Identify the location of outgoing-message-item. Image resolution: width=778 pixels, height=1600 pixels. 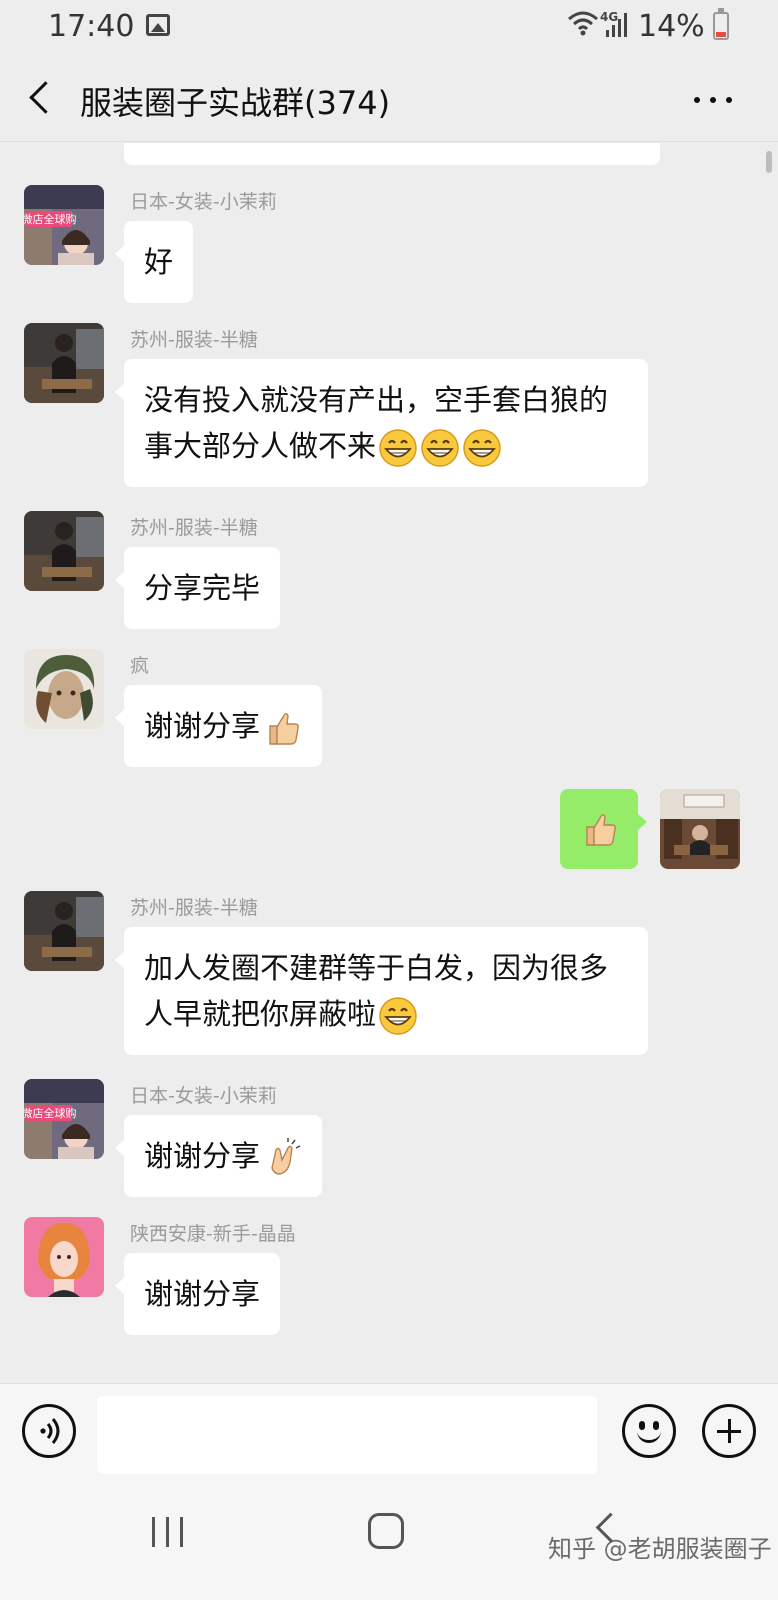
(645, 829).